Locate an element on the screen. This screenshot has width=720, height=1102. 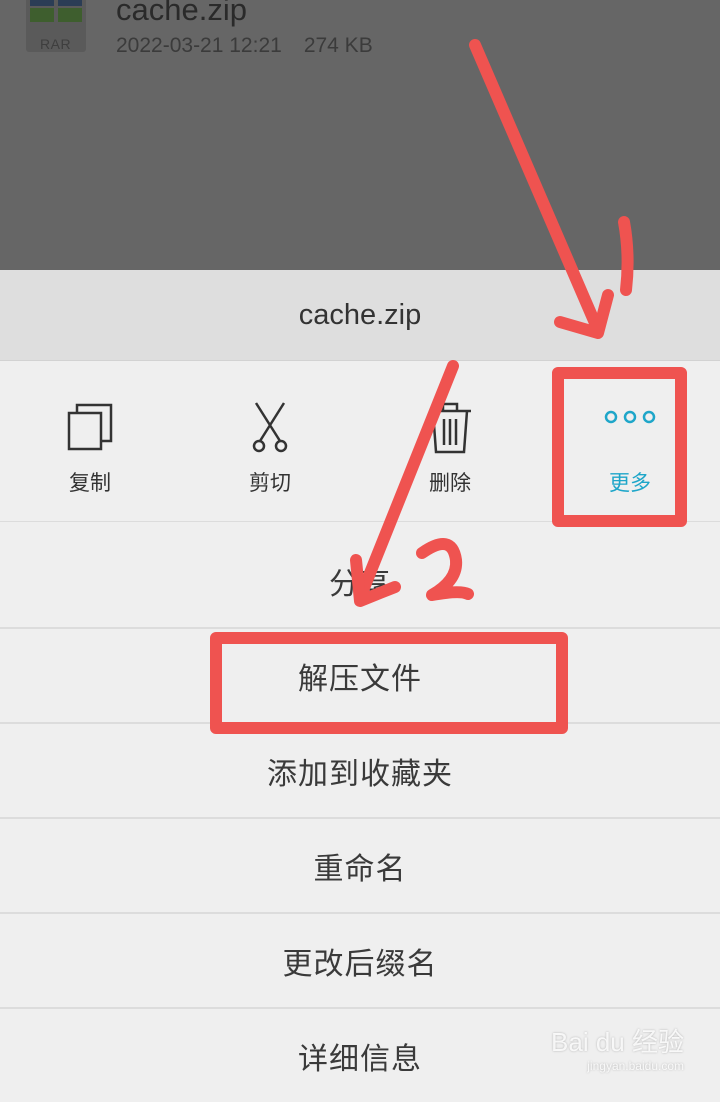
file-list-item: RAR cache.zip 2022-03-21 12:21 274 KB is located at coordinates (360, 39).